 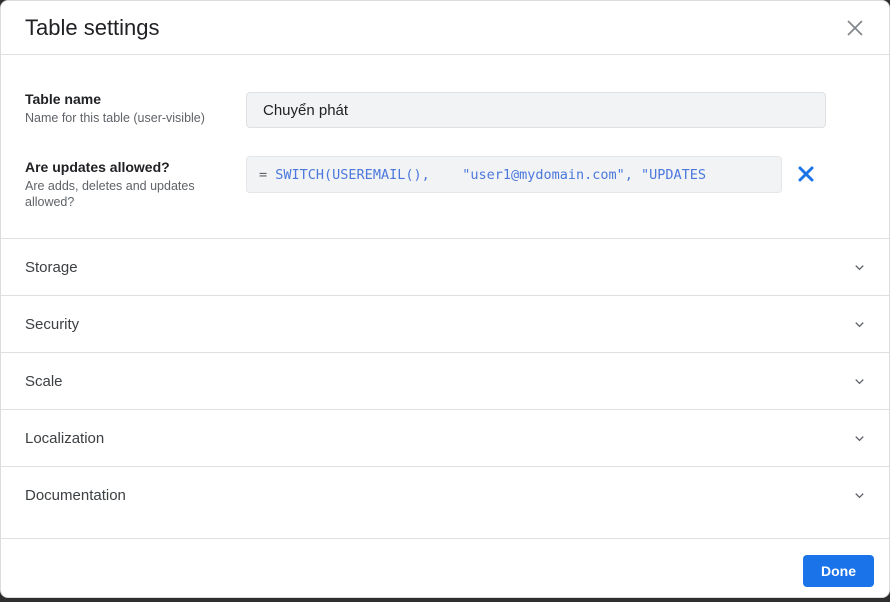 I want to click on done-button: Done, so click(x=838, y=571).